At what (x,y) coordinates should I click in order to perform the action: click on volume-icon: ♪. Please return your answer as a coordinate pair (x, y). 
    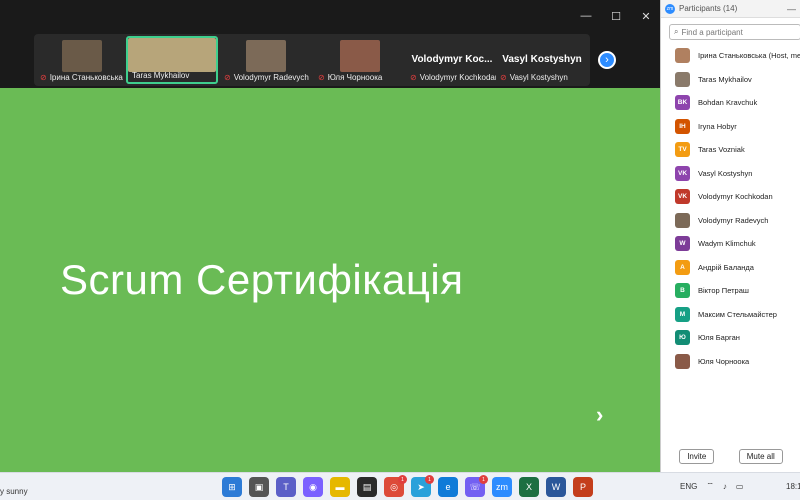
    Looking at the image, I should click on (725, 486).